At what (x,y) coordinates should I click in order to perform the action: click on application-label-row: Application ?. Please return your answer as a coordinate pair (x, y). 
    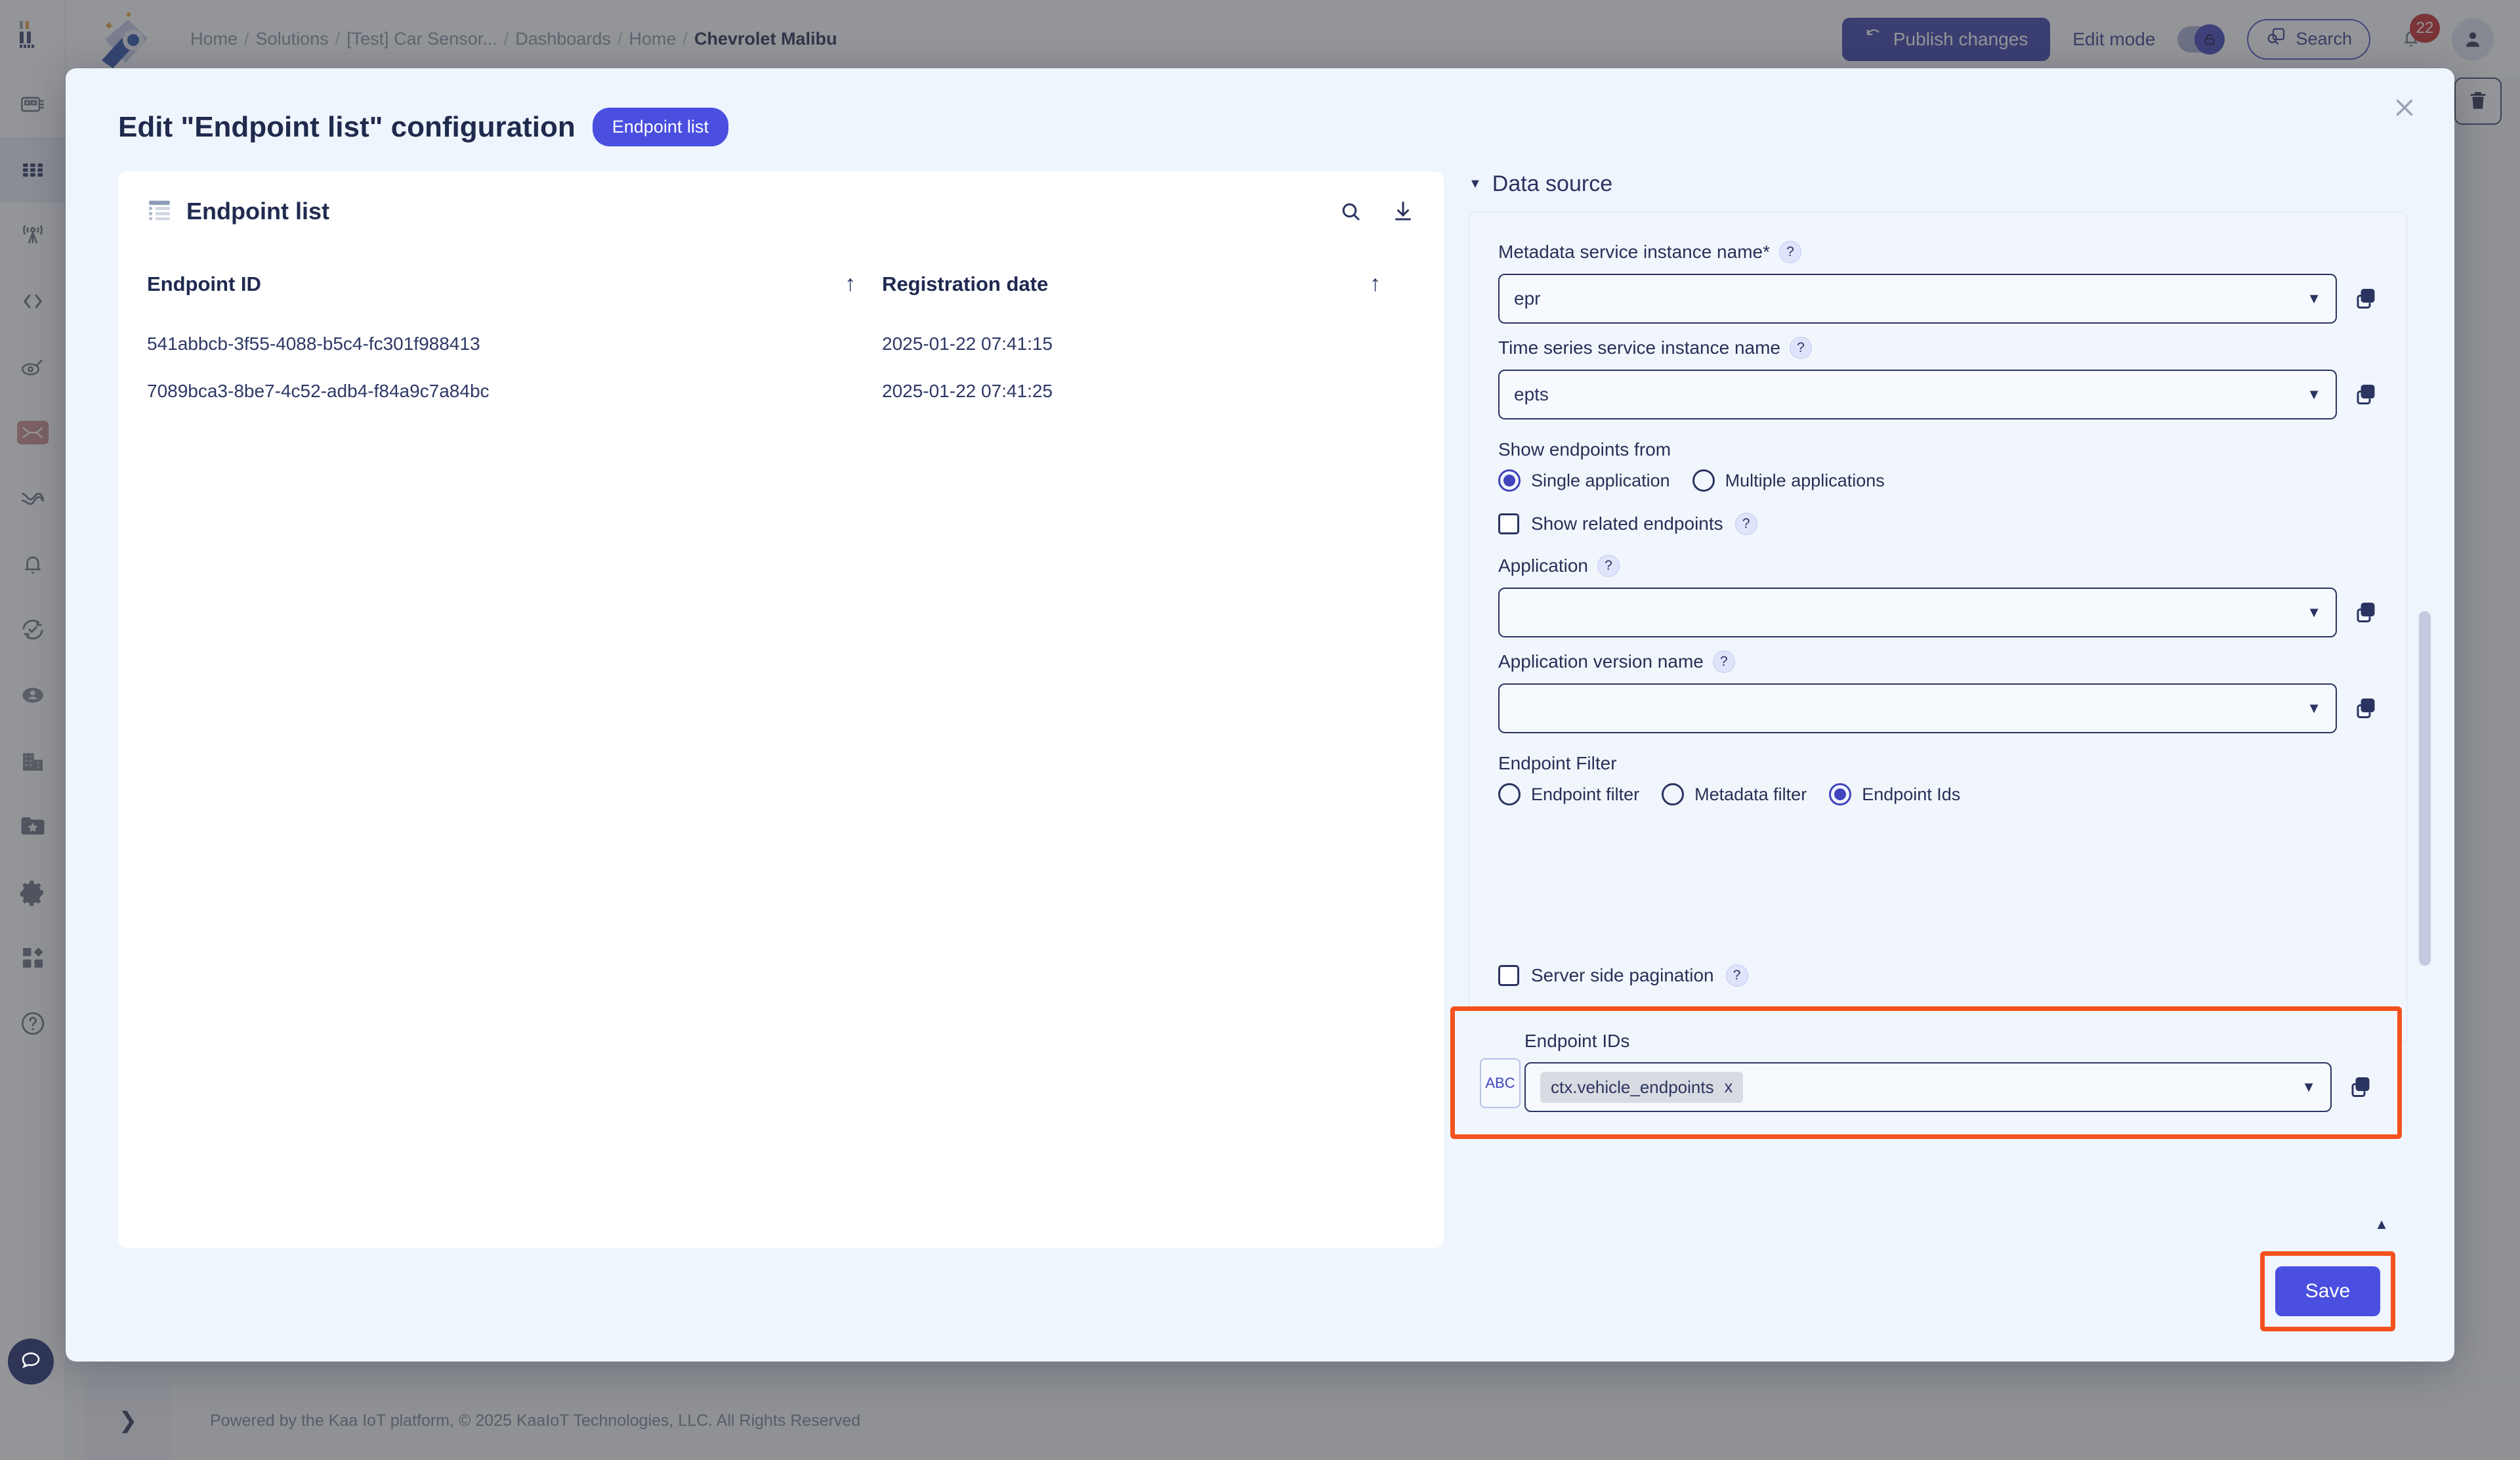
    Looking at the image, I should click on (1938, 566).